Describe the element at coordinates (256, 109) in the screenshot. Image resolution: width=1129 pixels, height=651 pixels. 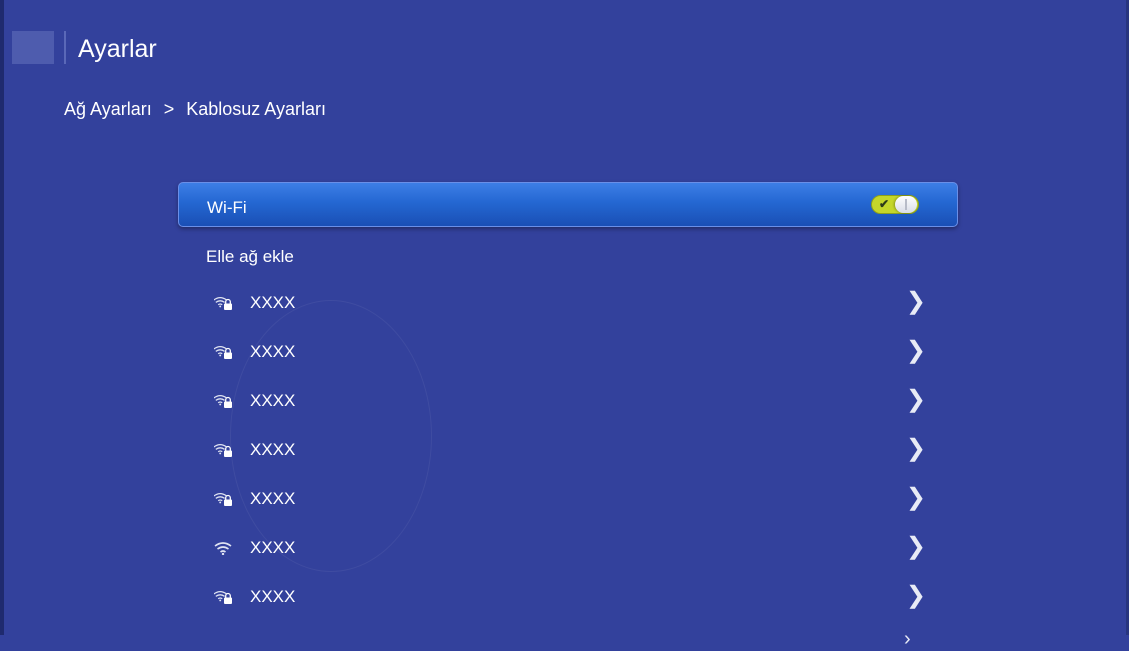
I see `breadcrumb-current: Kablosuz Ayarları` at that location.